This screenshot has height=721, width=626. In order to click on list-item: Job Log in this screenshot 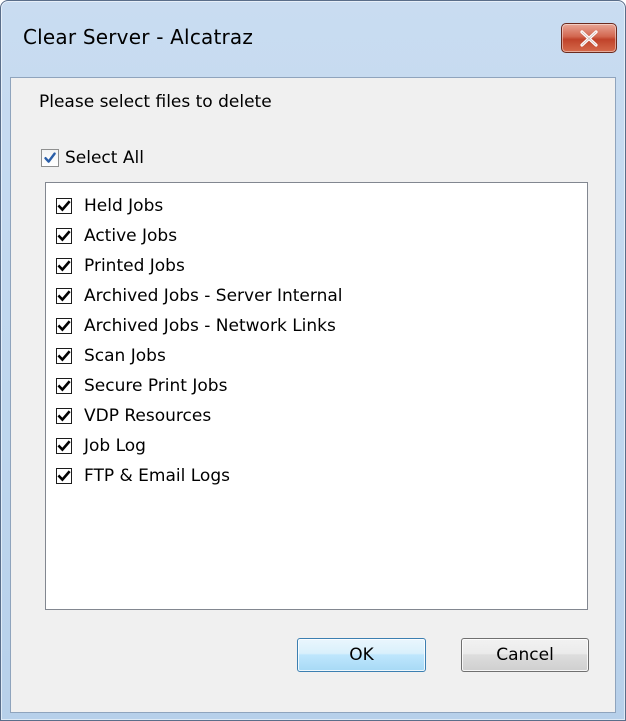, I will do `click(101, 446)`.